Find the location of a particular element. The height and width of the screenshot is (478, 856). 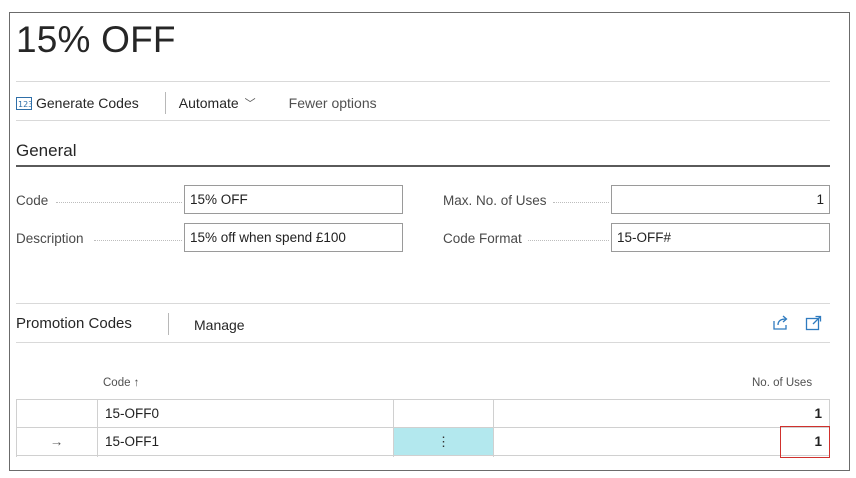

svg-text: 123 is located at coordinates (25, 104).